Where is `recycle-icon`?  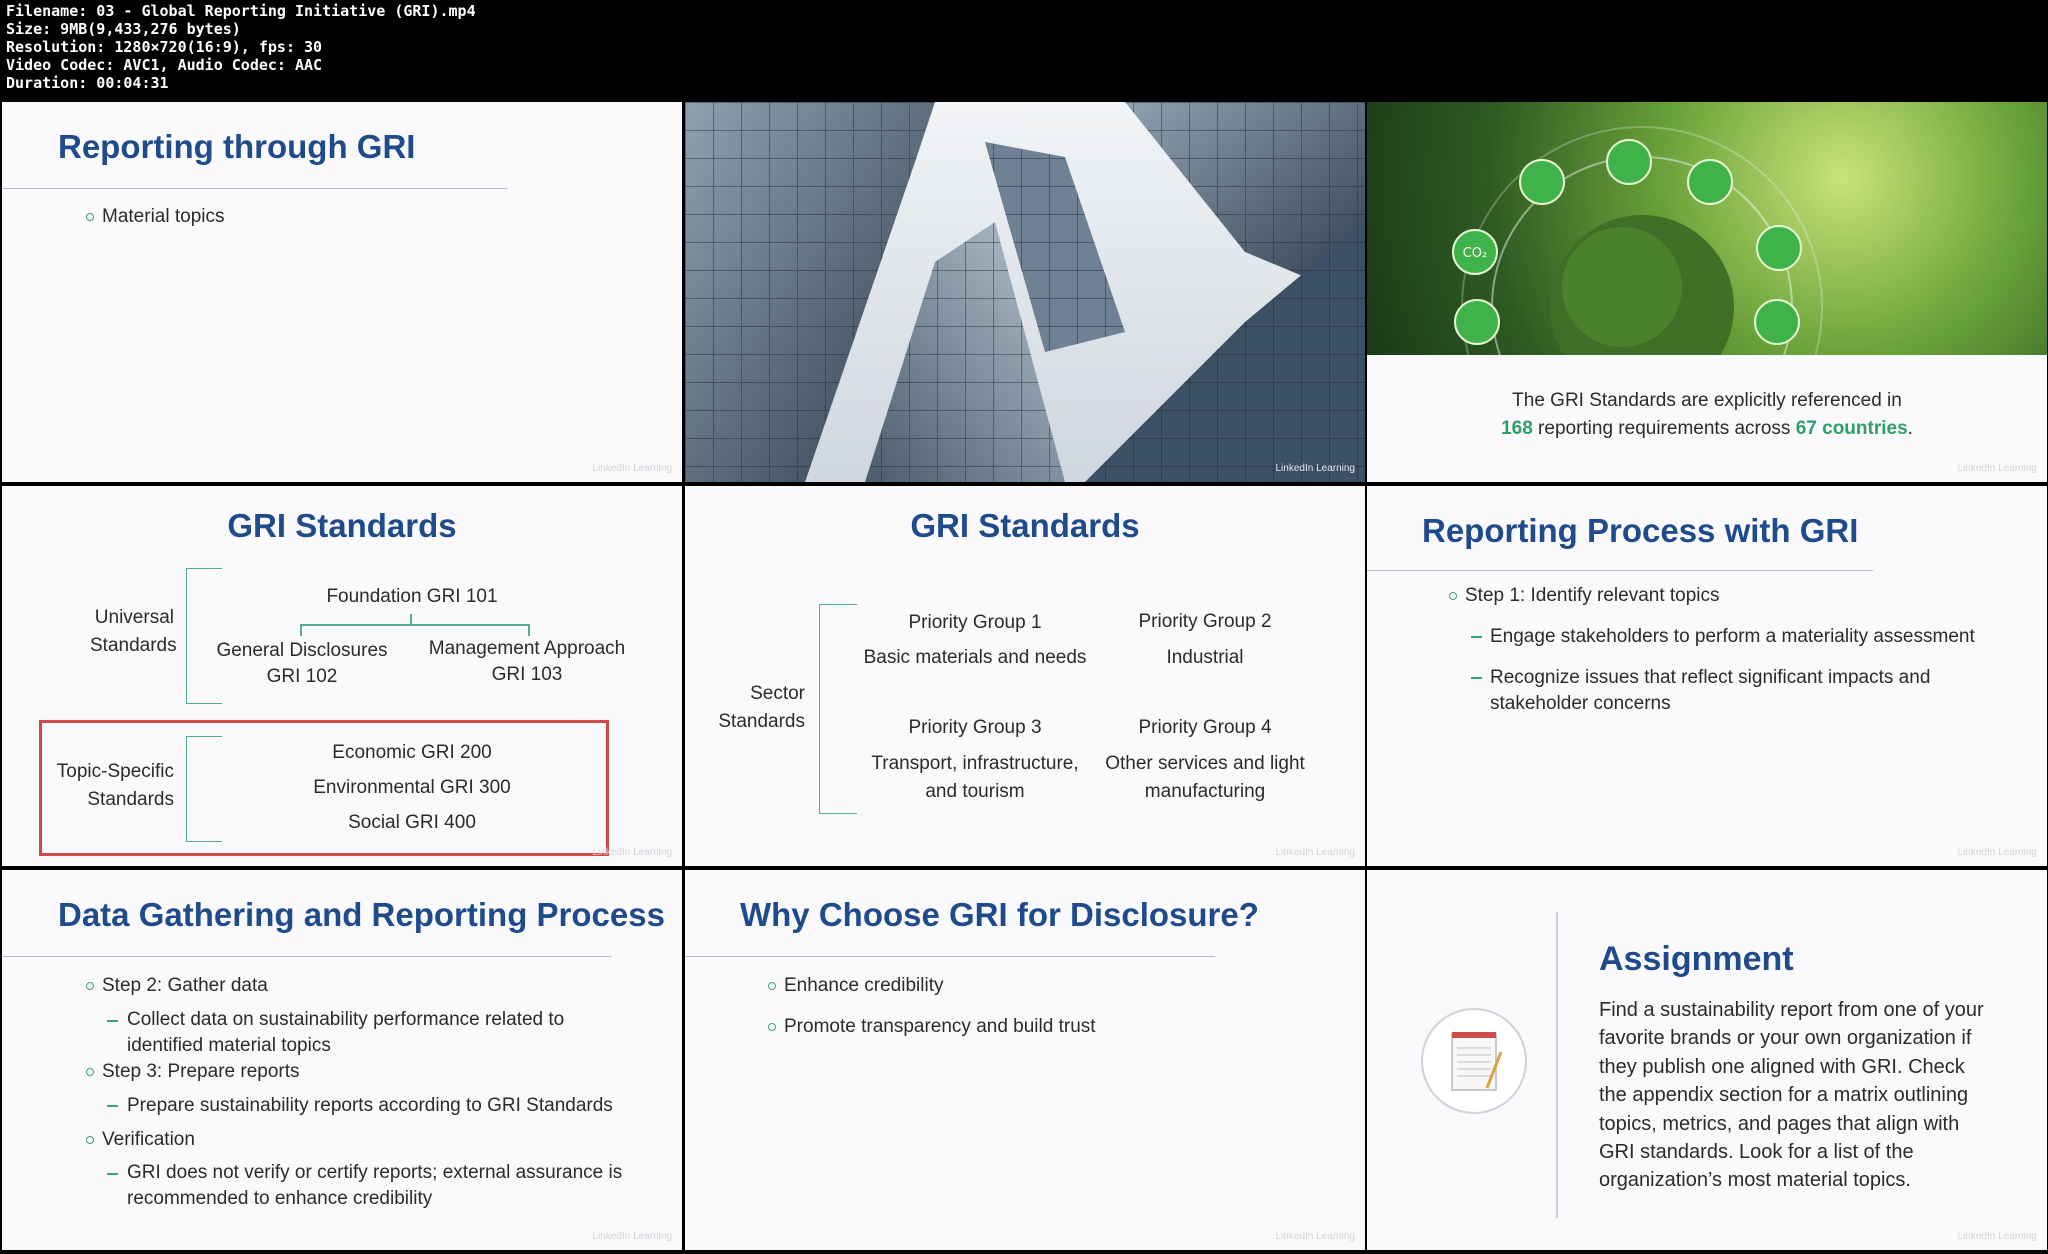 recycle-icon is located at coordinates (1477, 322).